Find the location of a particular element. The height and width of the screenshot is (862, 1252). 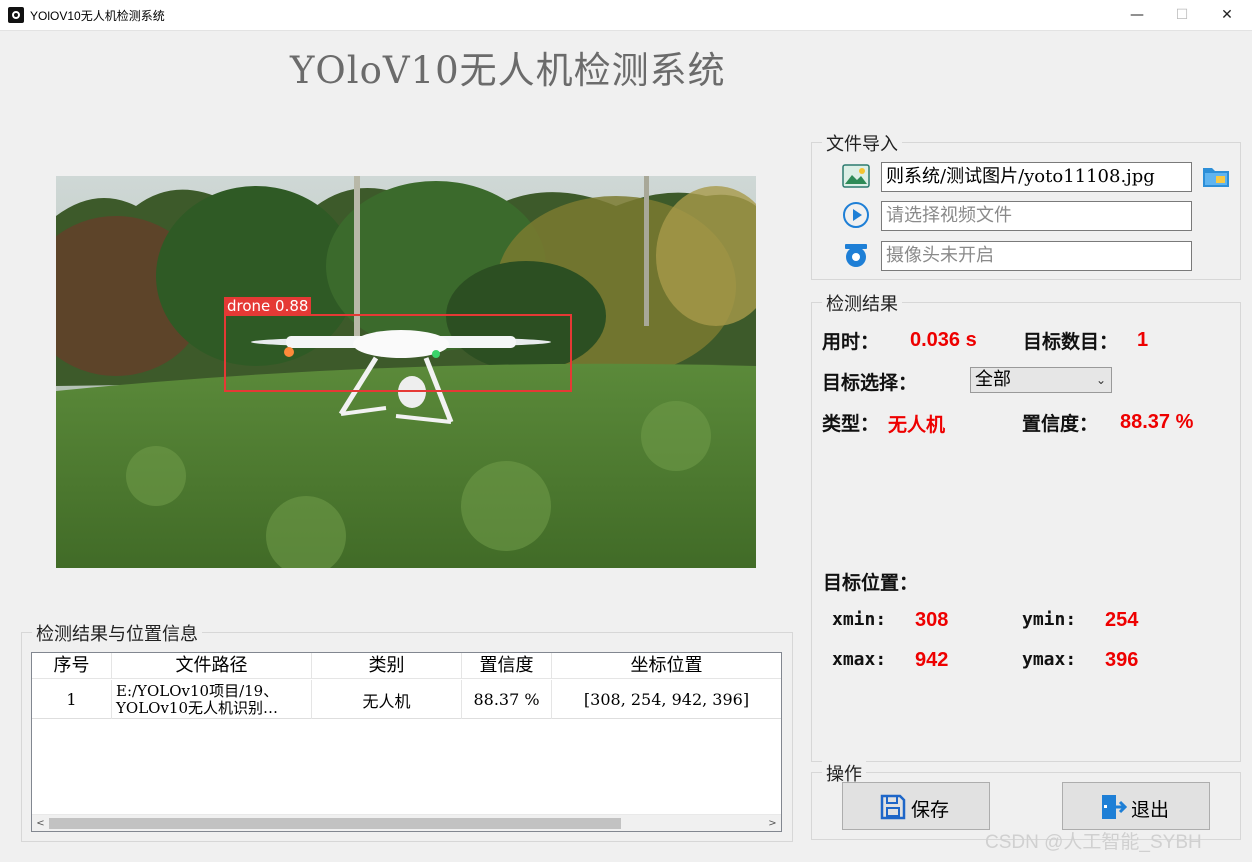

xmax-label: xmax: is located at coordinates (859, 659).